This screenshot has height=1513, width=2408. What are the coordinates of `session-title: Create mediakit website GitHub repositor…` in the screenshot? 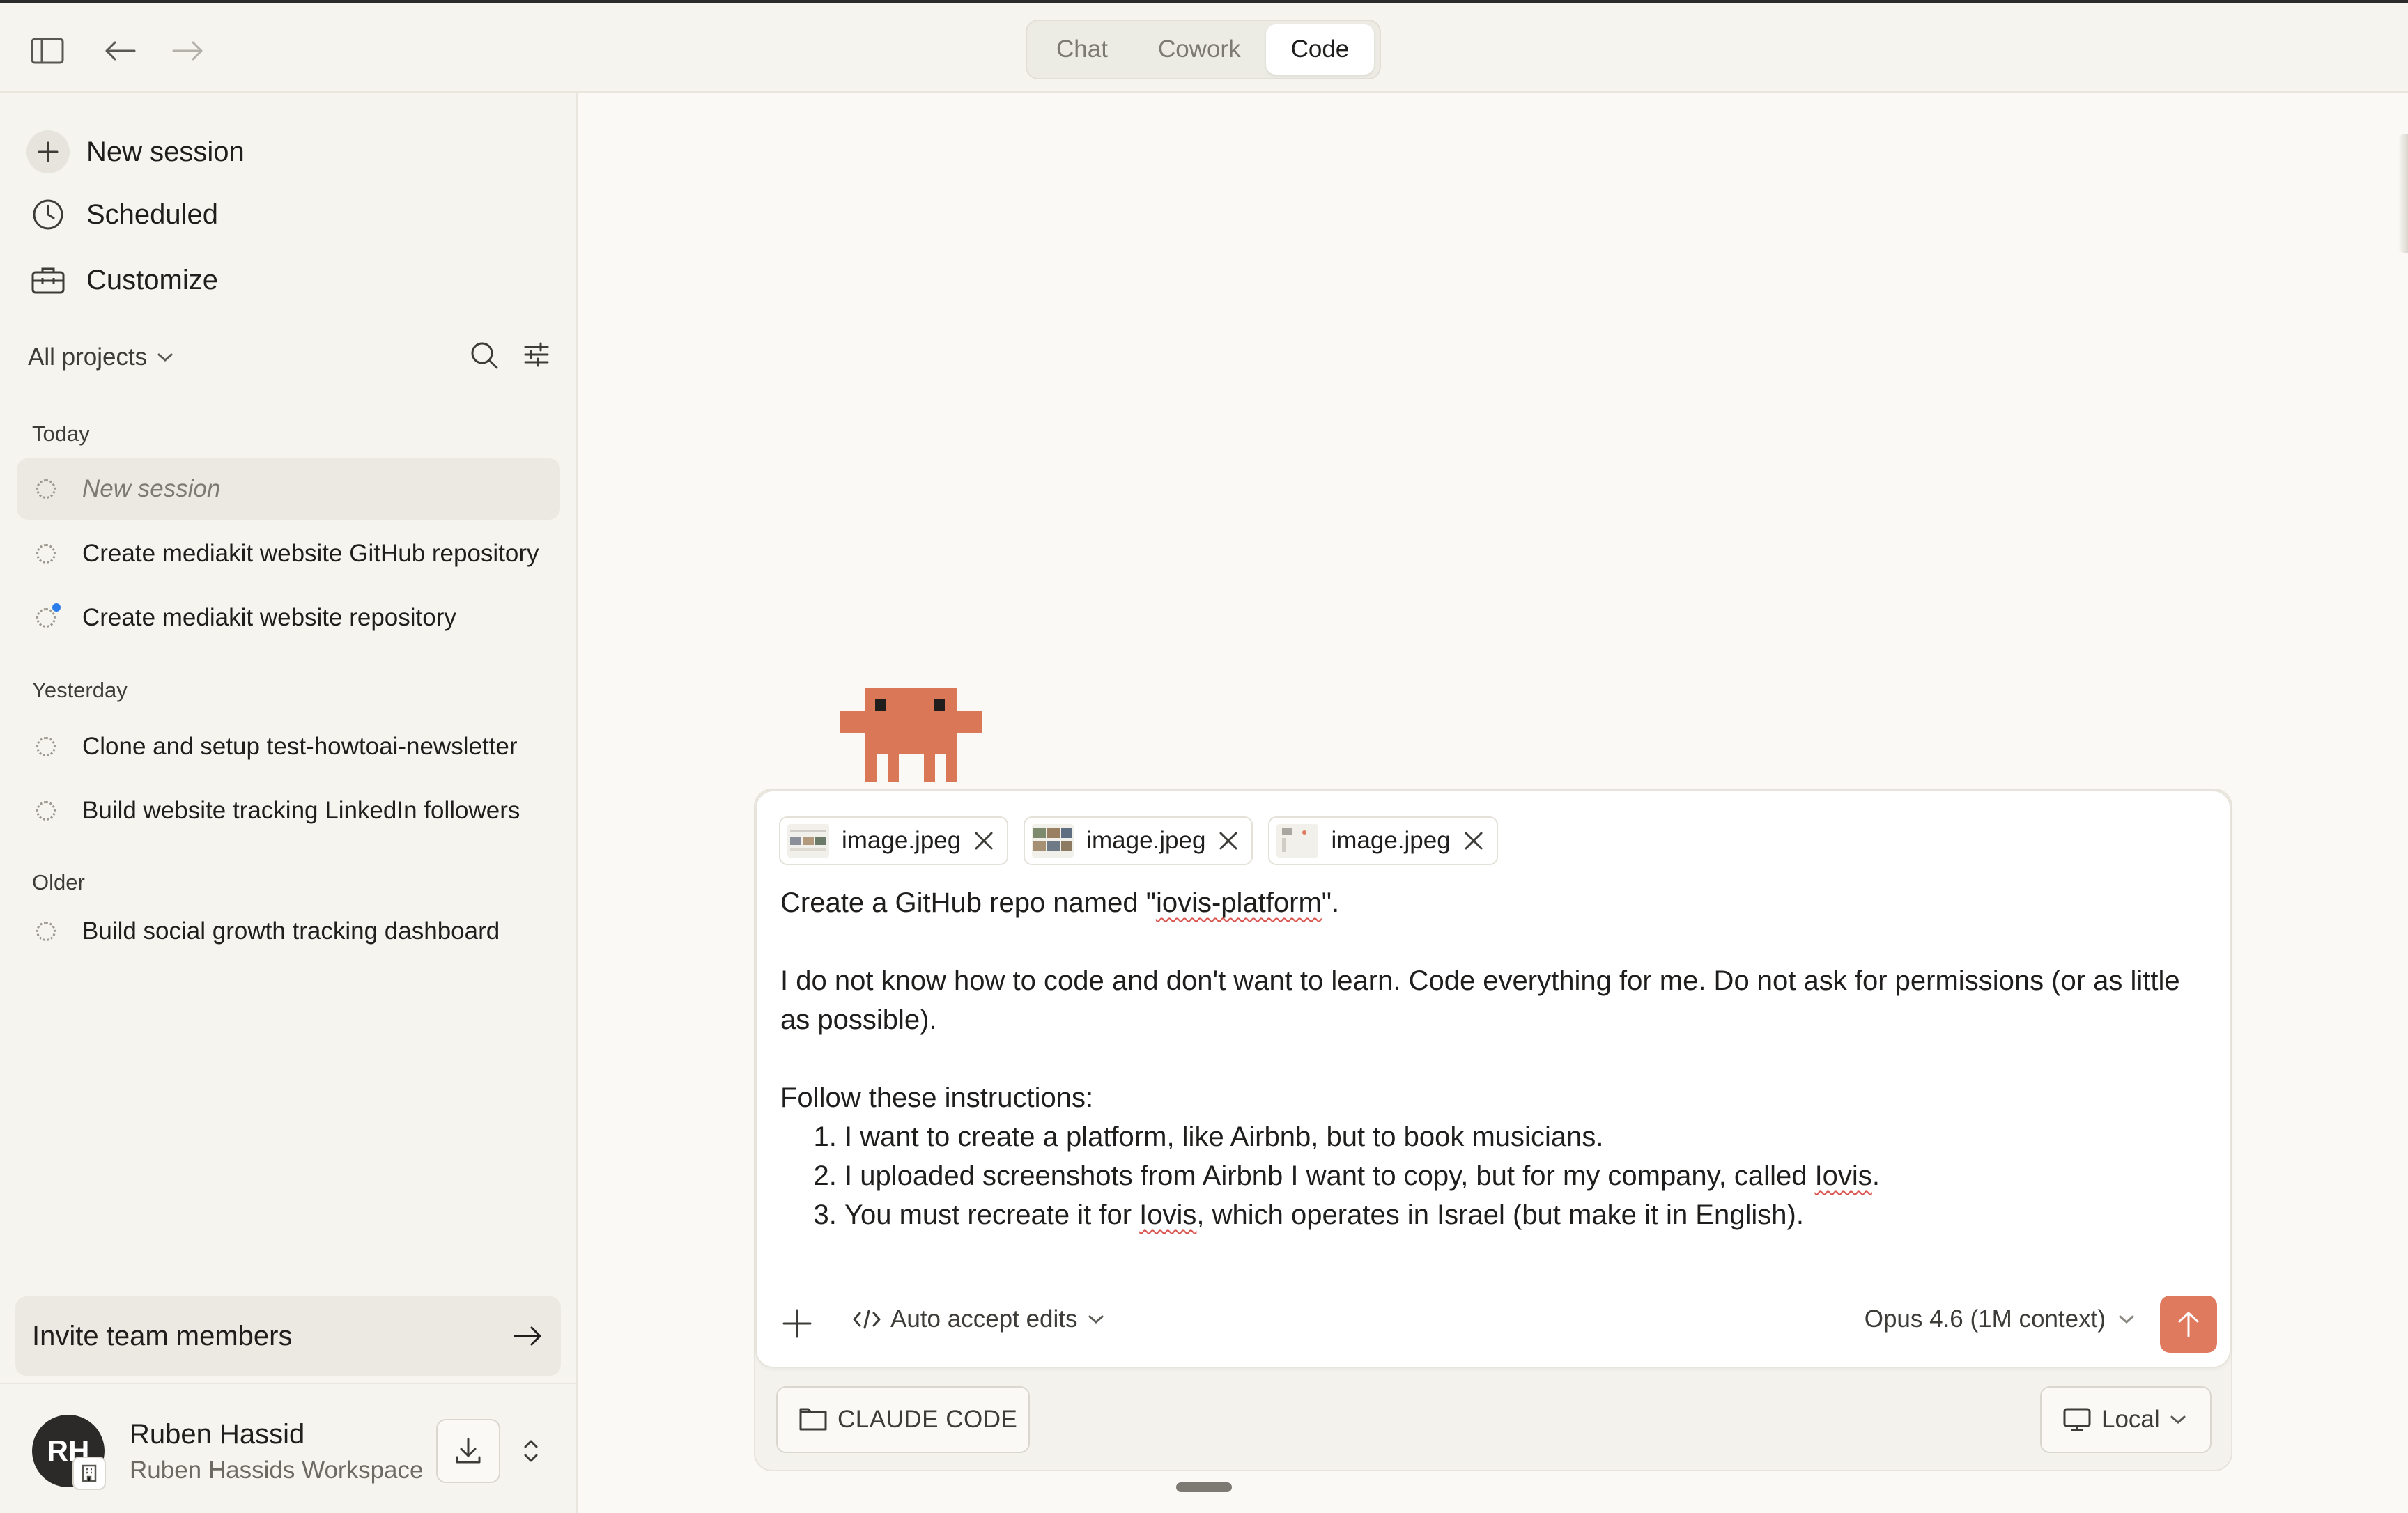 It's located at (311, 554).